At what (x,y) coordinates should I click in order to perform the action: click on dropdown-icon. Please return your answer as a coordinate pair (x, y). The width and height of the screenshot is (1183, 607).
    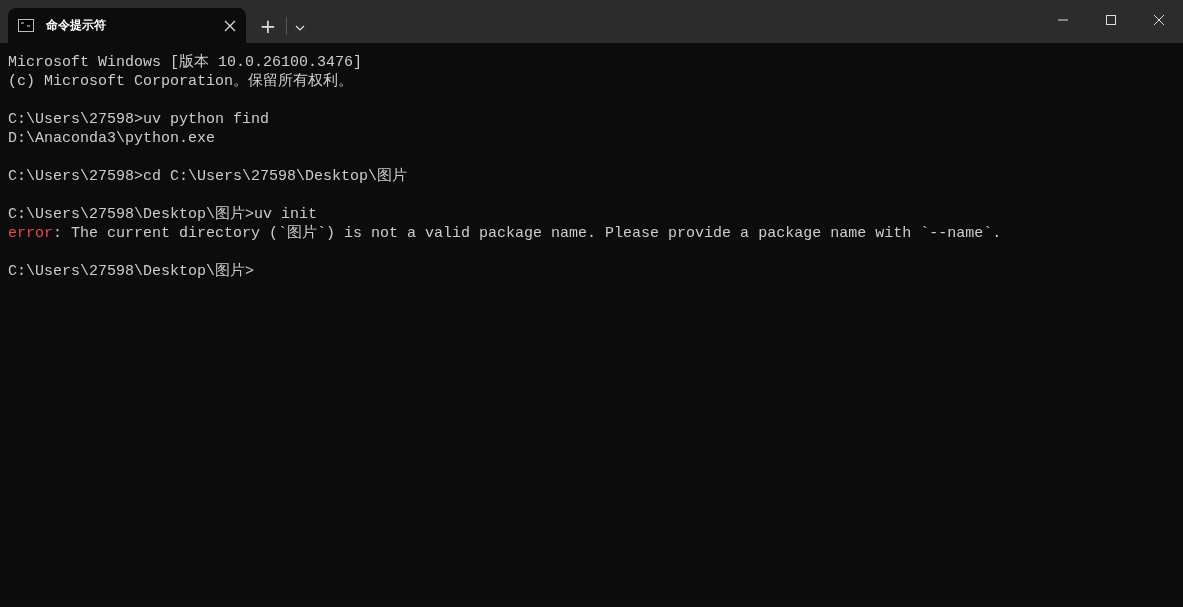
    Looking at the image, I should click on (300, 28).